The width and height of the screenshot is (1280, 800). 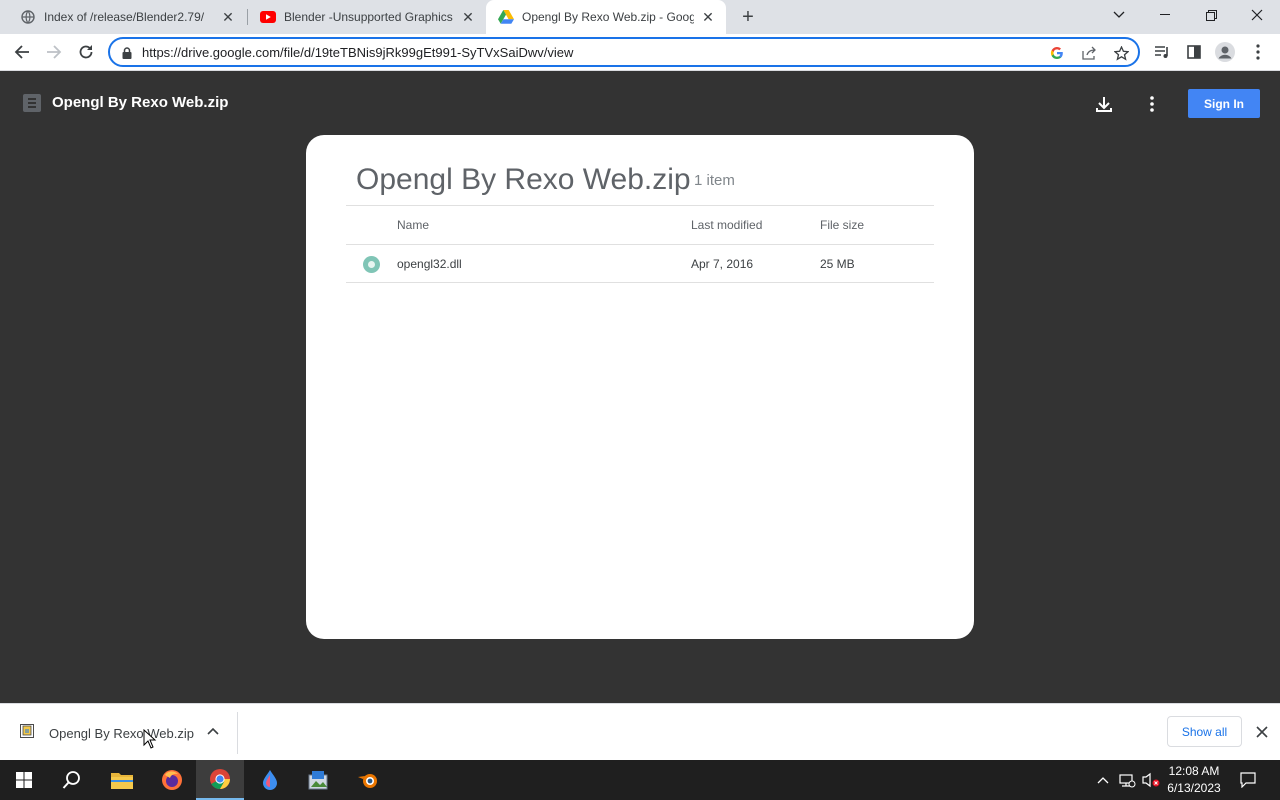 I want to click on tab-title: Opengl By Rexo Web.zip - Google, so click(x=608, y=17).